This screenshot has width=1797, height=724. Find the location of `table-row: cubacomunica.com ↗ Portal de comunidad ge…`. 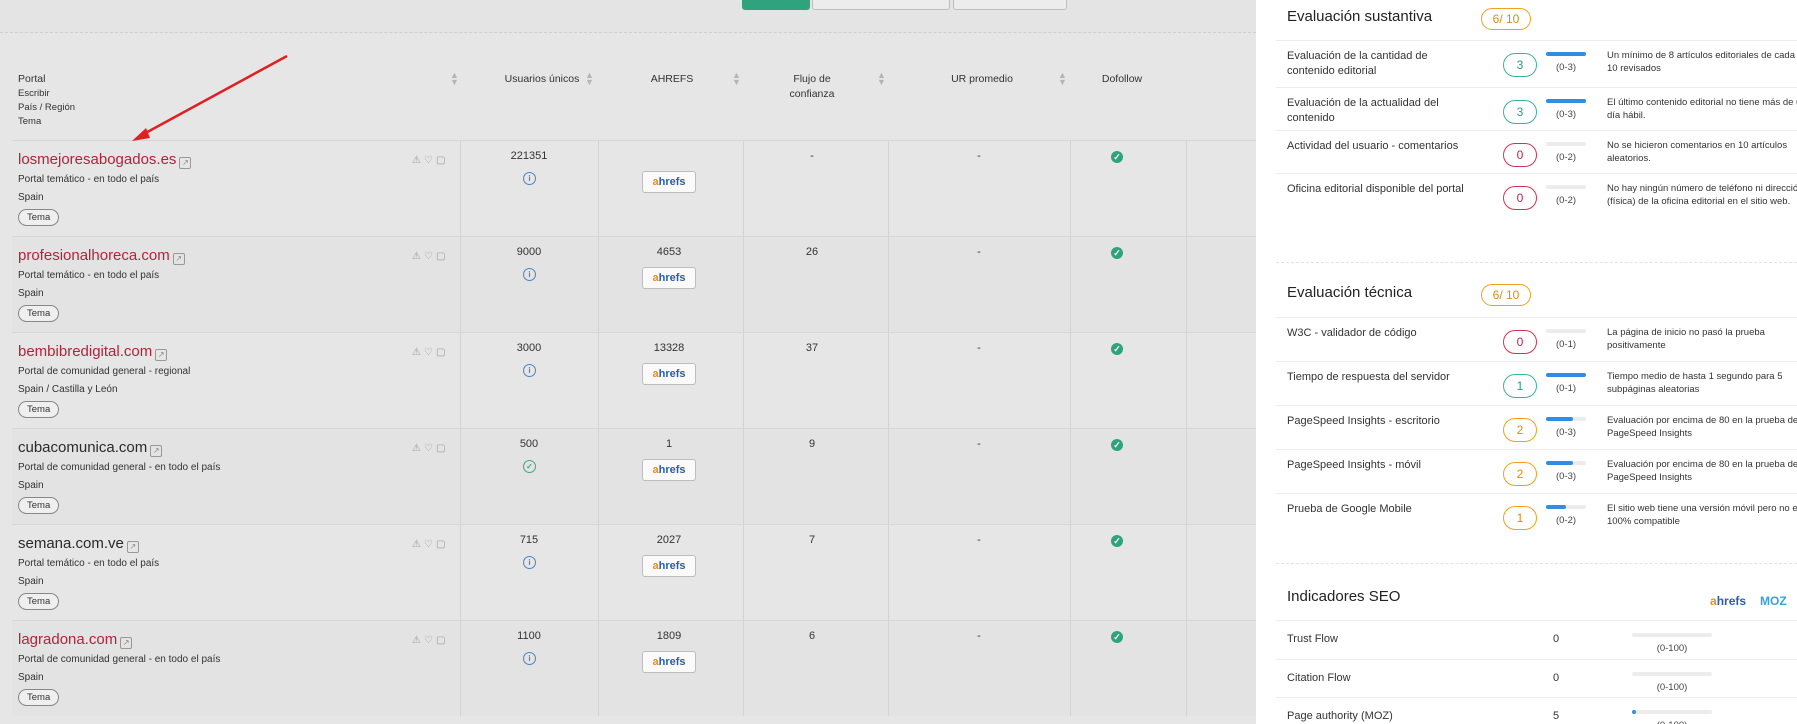

table-row: cubacomunica.com ↗ Portal de comunidad ge… is located at coordinates (634, 476).